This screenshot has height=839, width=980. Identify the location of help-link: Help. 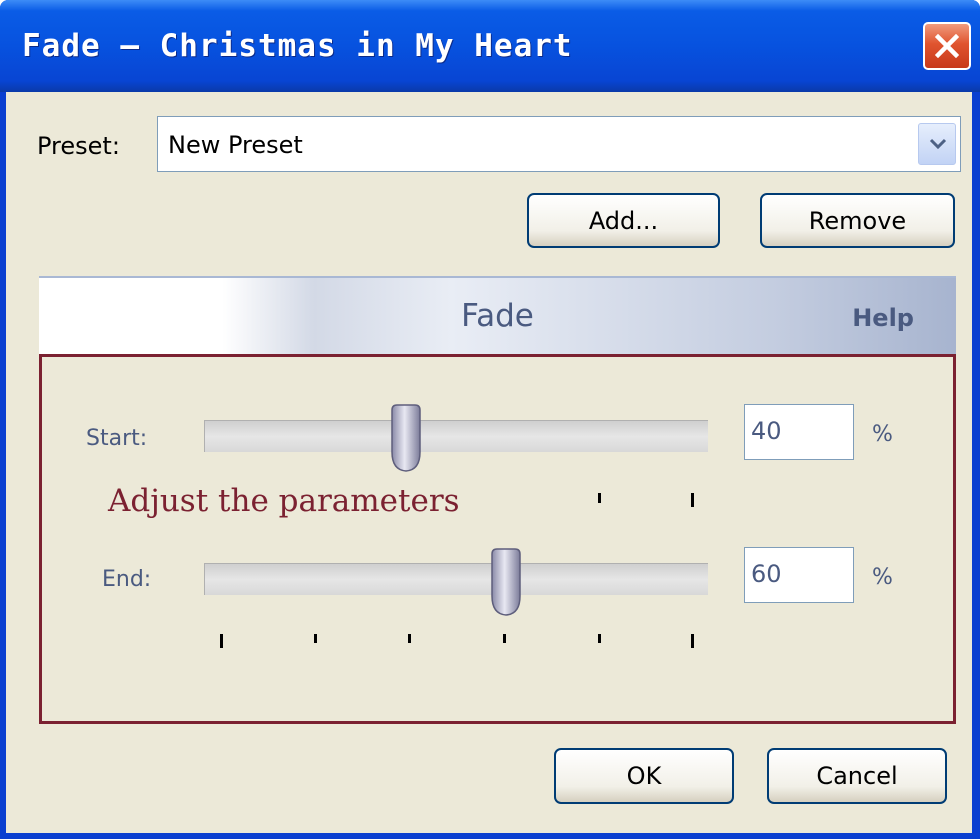
(883, 318).